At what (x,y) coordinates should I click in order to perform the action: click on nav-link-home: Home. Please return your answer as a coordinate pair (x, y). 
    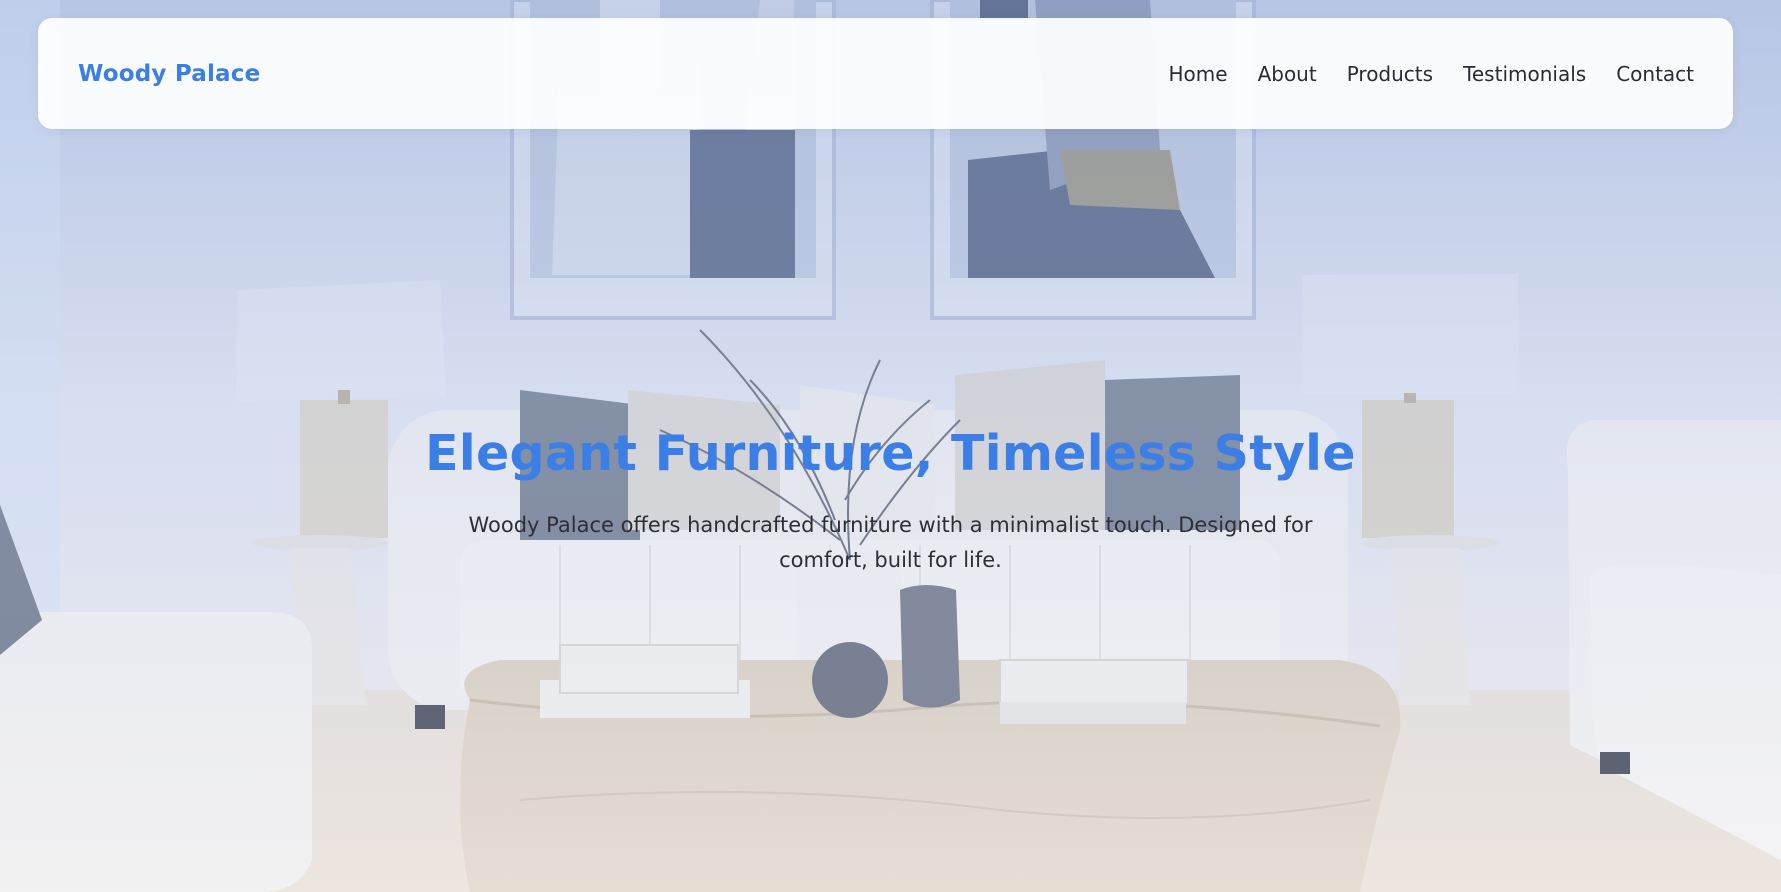
    Looking at the image, I should click on (1198, 74).